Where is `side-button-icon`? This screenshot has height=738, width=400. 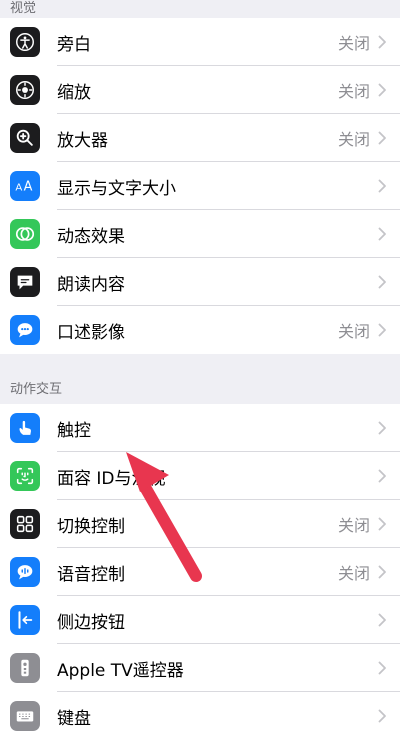
side-button-icon is located at coordinates (25, 620).